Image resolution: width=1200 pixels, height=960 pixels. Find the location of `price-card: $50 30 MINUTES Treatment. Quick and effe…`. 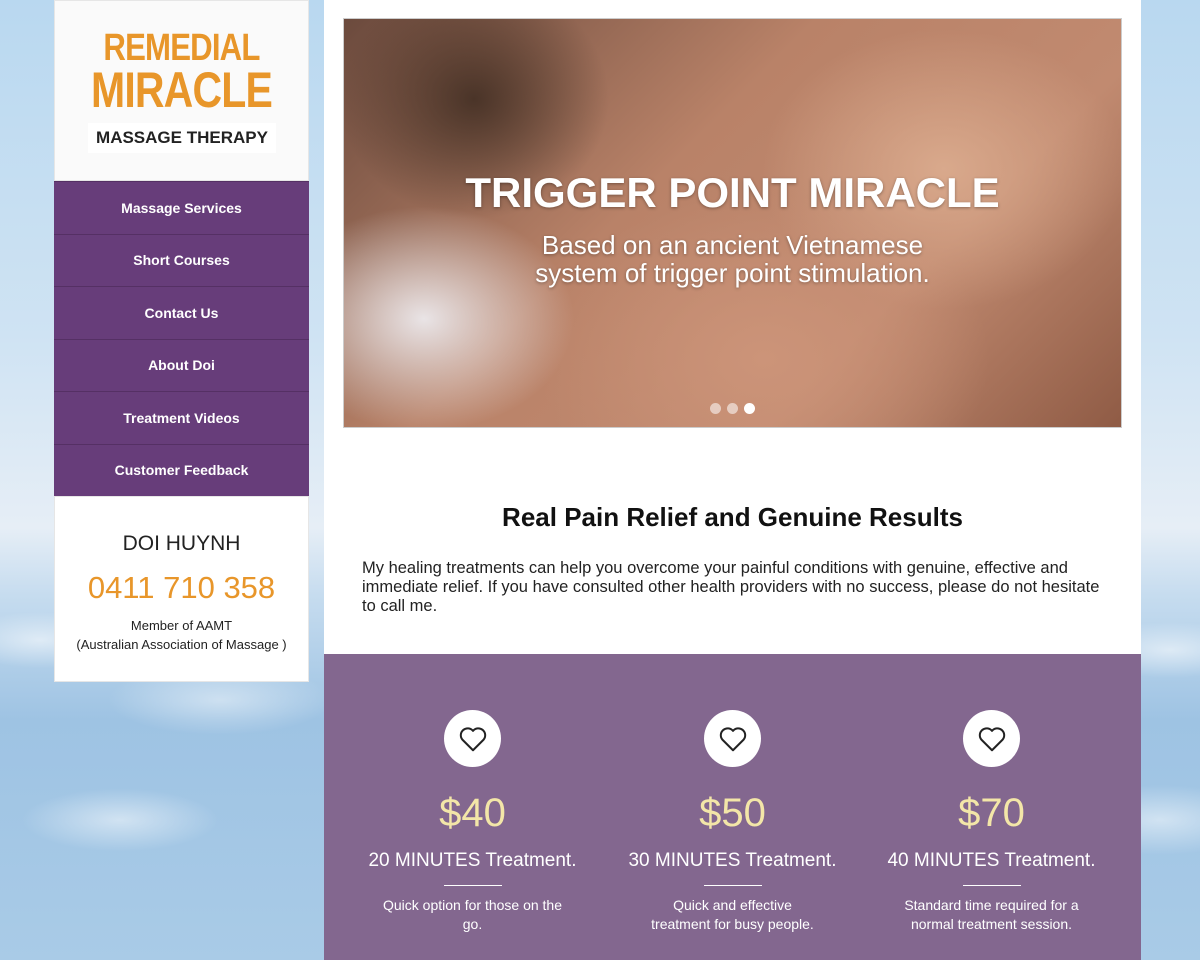

price-card: $50 30 MINUTES Treatment. Quick and effe… is located at coordinates (732, 794).